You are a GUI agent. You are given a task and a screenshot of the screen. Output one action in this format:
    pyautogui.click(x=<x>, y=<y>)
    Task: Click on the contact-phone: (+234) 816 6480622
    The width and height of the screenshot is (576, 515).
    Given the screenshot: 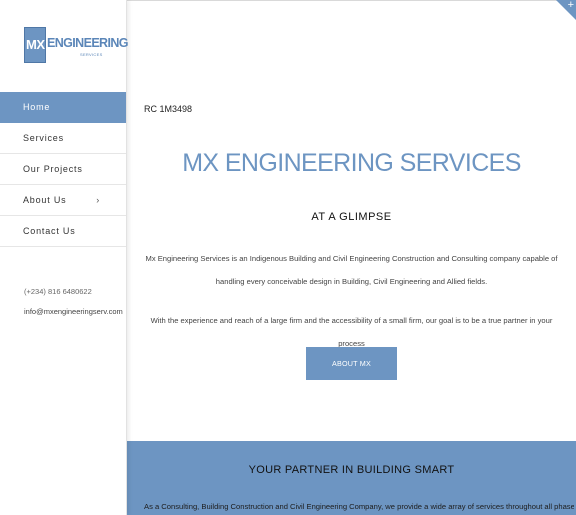 What is the action you would take?
    pyautogui.click(x=73, y=291)
    